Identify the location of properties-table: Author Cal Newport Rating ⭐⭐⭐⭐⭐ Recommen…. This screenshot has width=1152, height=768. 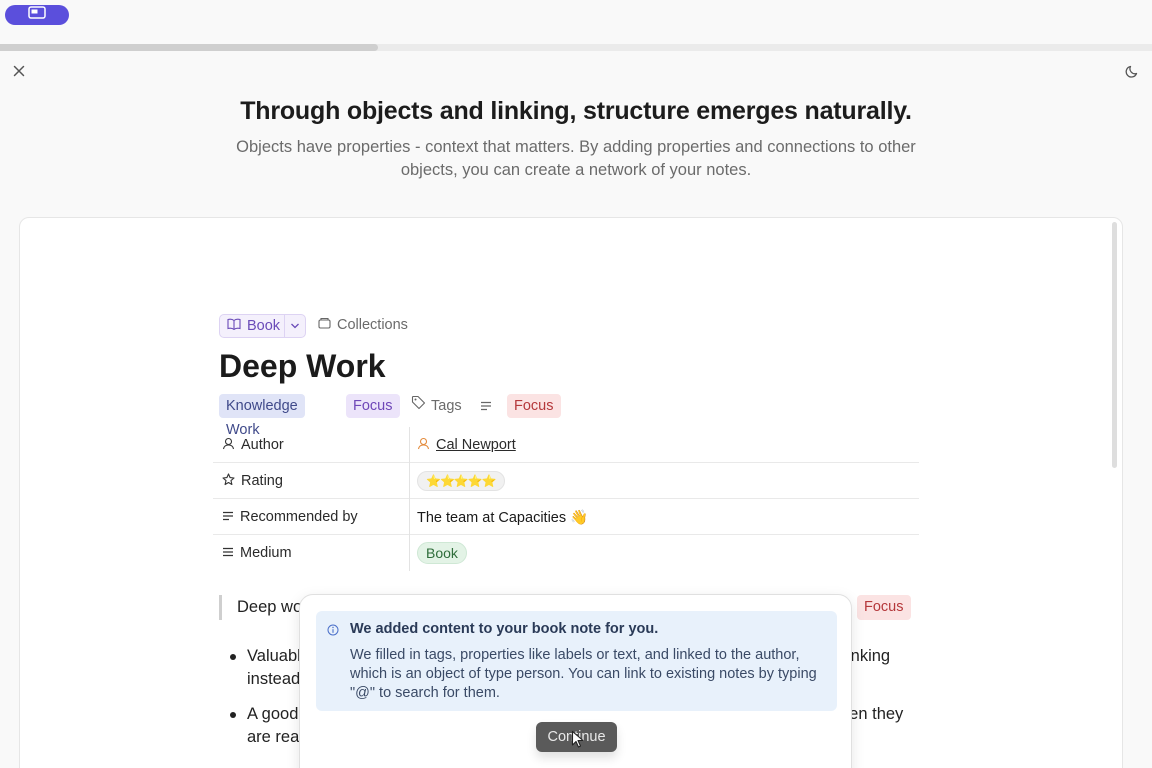
(566, 499).